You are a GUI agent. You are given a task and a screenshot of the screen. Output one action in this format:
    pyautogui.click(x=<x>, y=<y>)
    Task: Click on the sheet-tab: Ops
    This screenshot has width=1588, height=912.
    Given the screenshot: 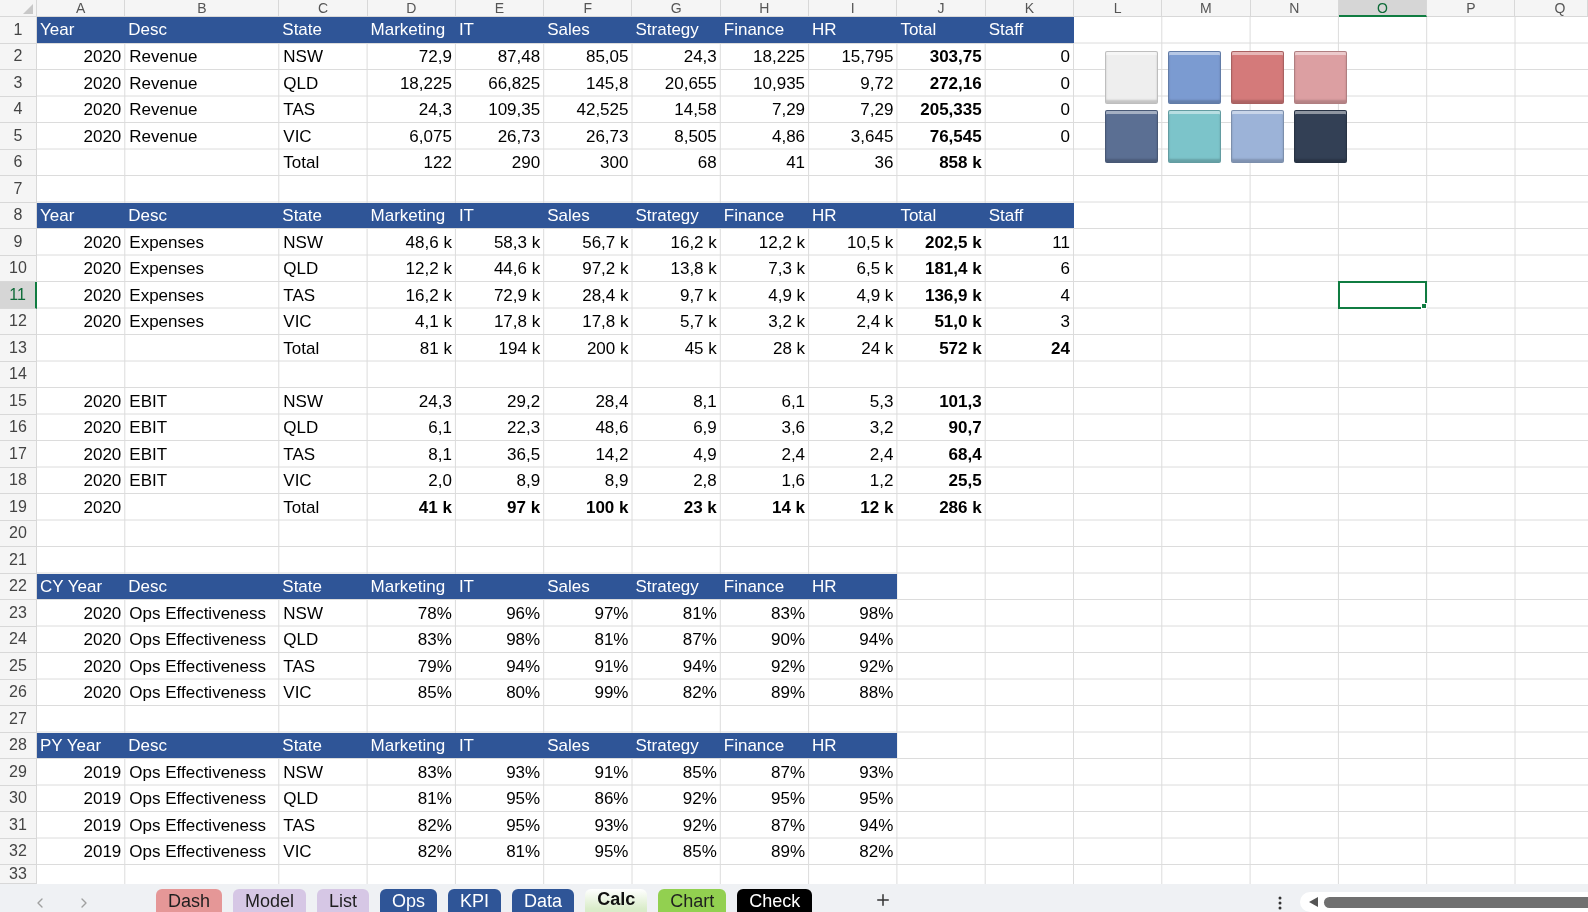 What is the action you would take?
    pyautogui.click(x=409, y=900)
    